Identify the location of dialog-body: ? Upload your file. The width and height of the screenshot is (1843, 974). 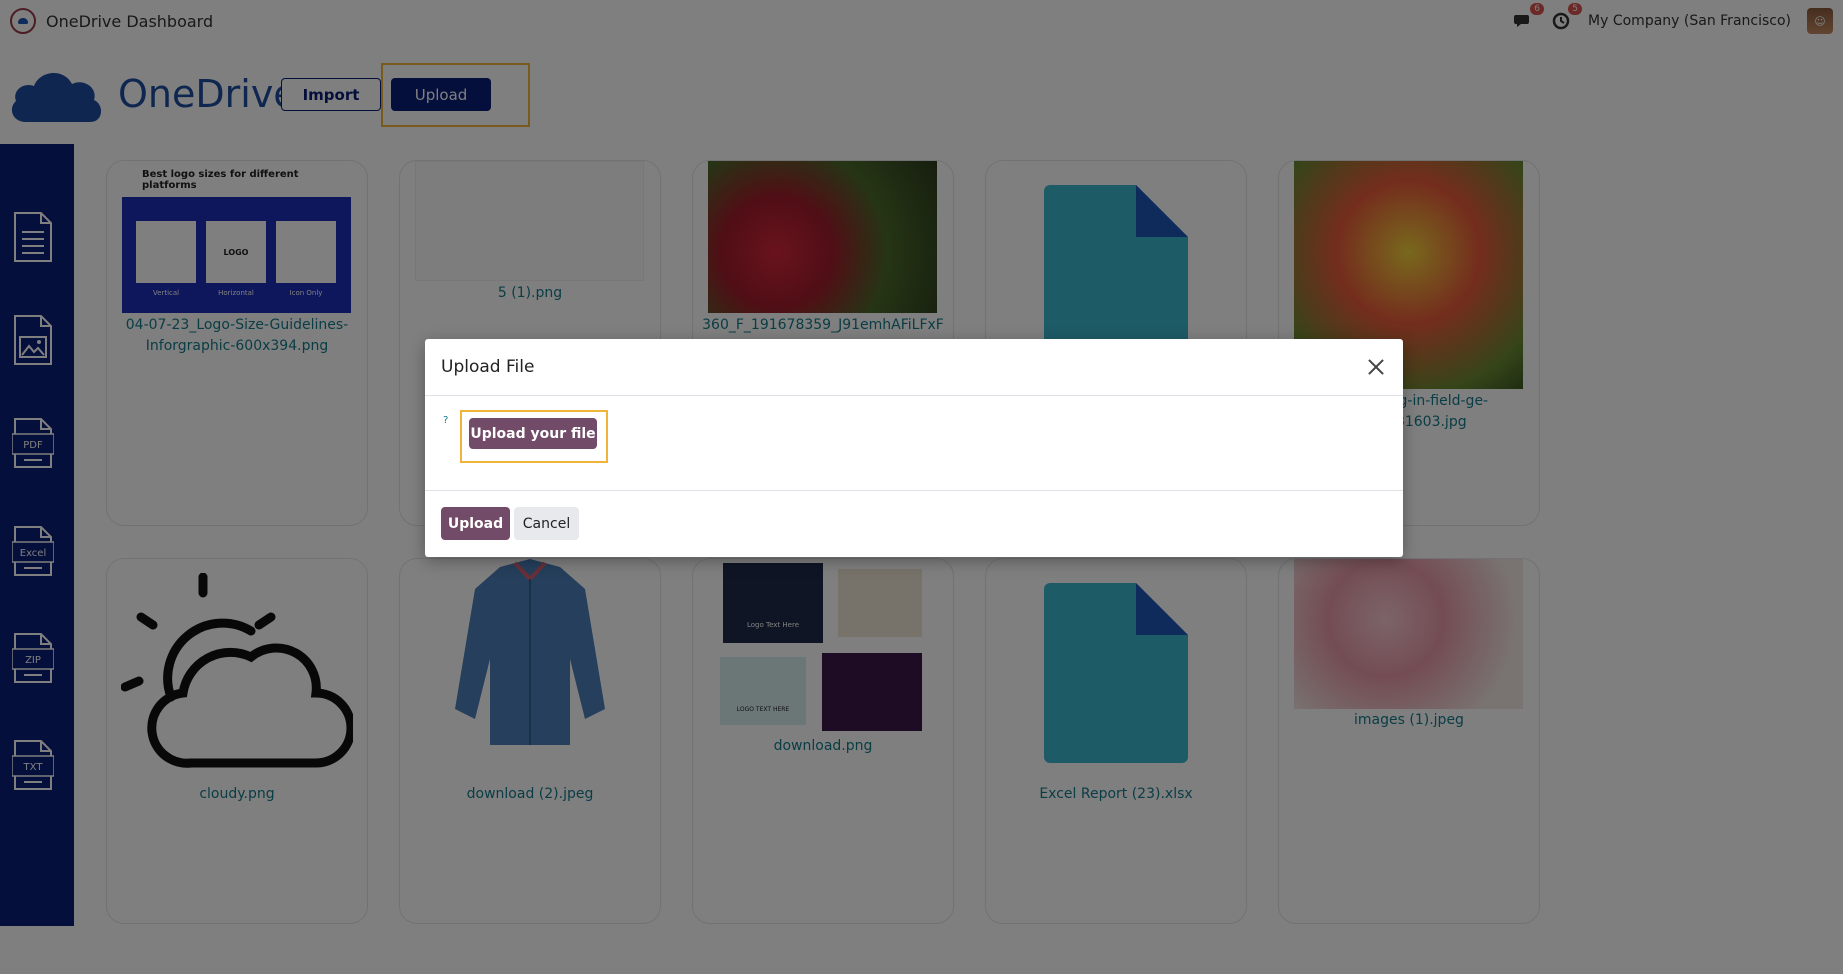
(914, 443).